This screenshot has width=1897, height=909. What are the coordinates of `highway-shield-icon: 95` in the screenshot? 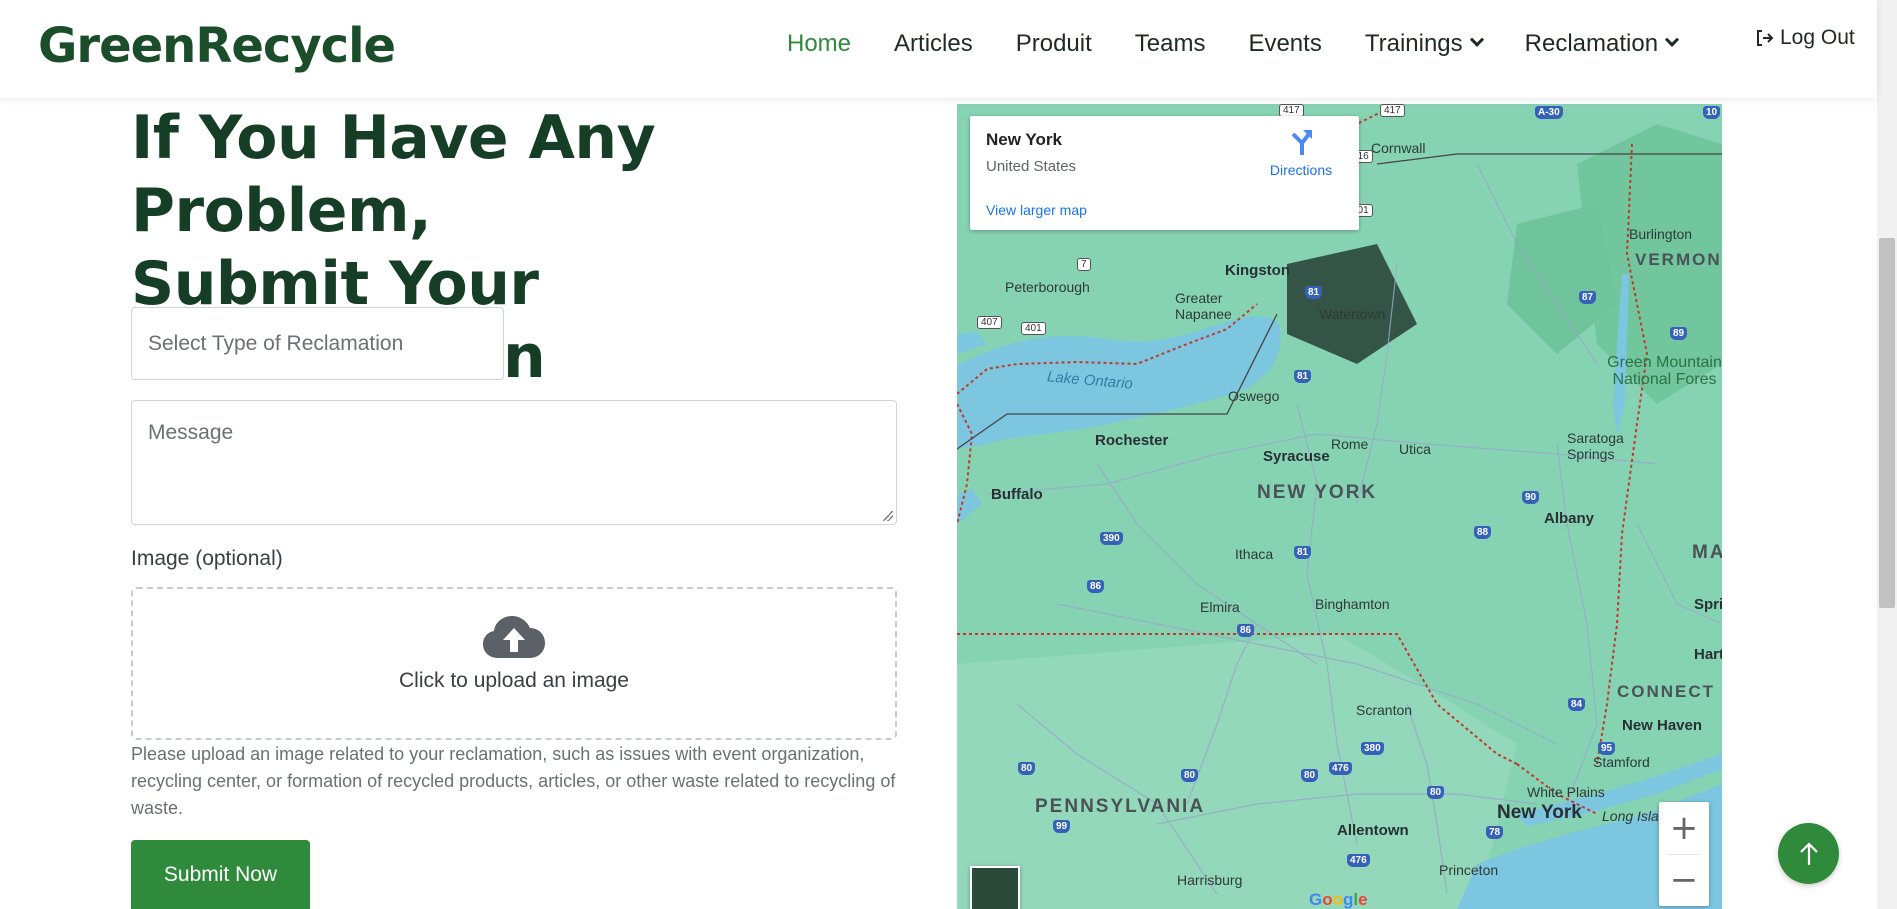 It's located at (1607, 748).